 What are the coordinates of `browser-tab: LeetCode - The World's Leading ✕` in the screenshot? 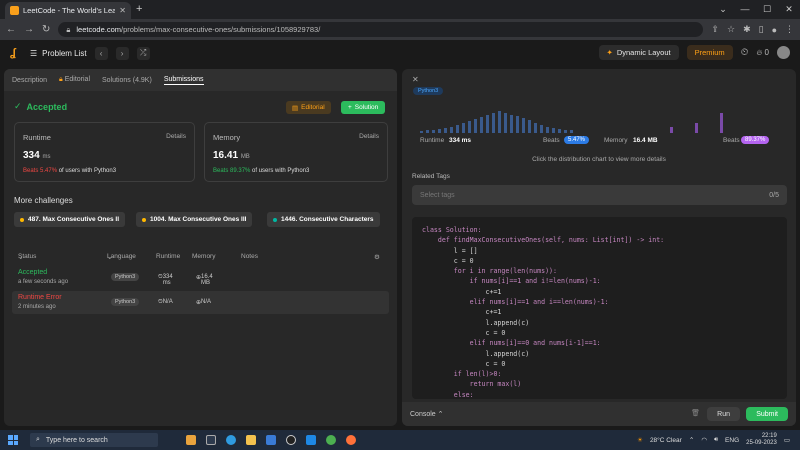 It's located at (68, 10).